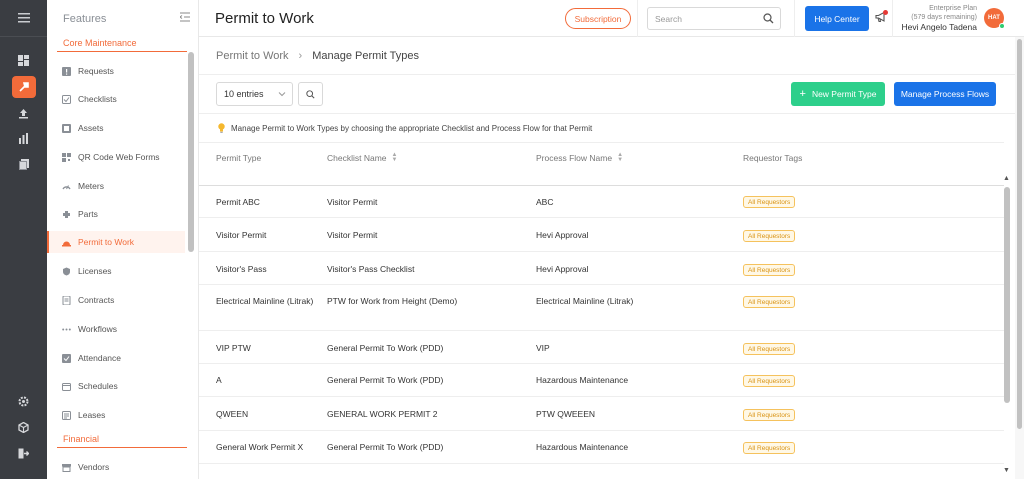 The image size is (1024, 479). I want to click on request-icon, so click(66, 71).